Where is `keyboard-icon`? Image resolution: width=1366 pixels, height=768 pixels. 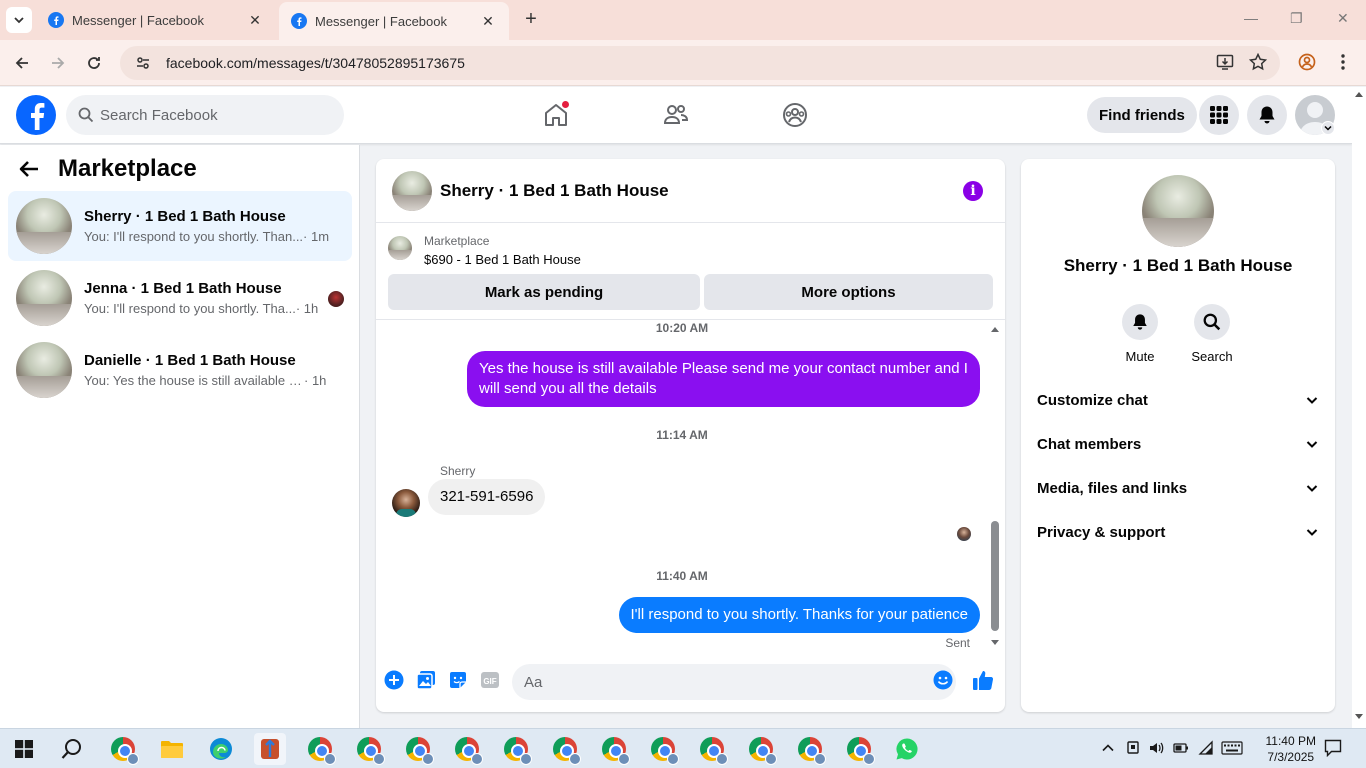
keyboard-icon is located at coordinates (1232, 750).